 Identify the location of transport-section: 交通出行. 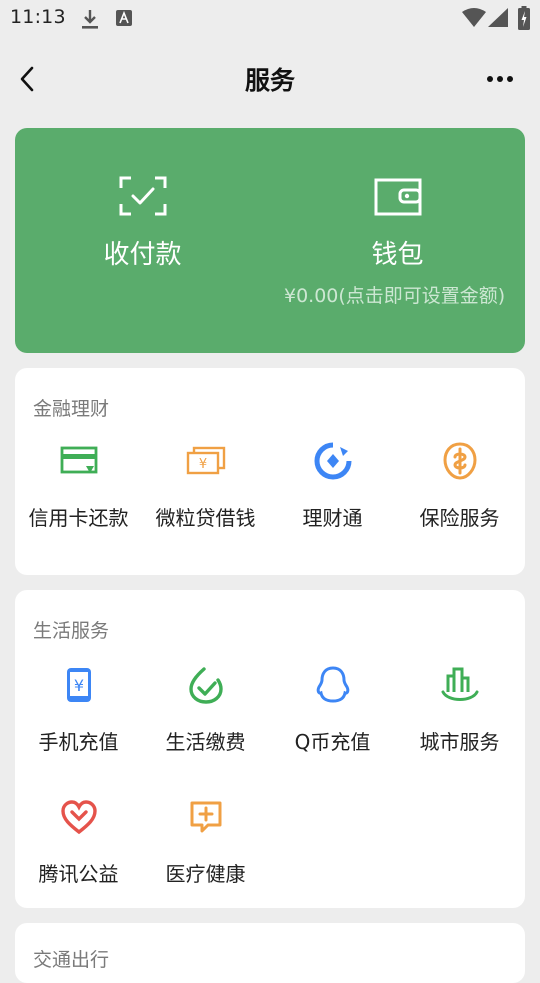
(270, 953).